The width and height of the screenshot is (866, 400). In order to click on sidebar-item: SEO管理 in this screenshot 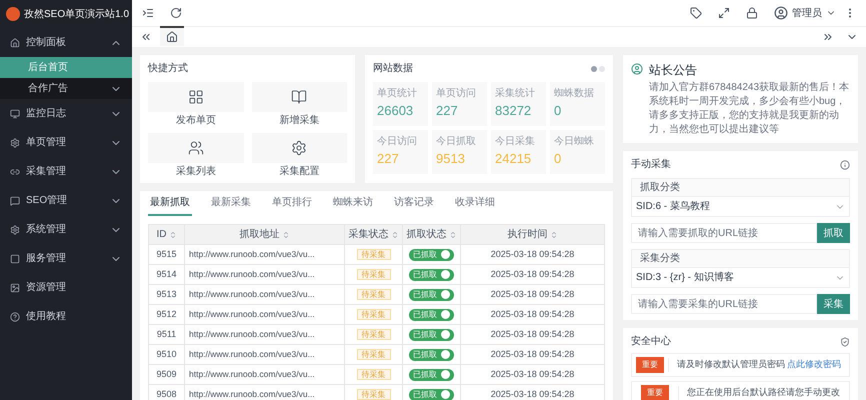, I will do `click(66, 200)`.